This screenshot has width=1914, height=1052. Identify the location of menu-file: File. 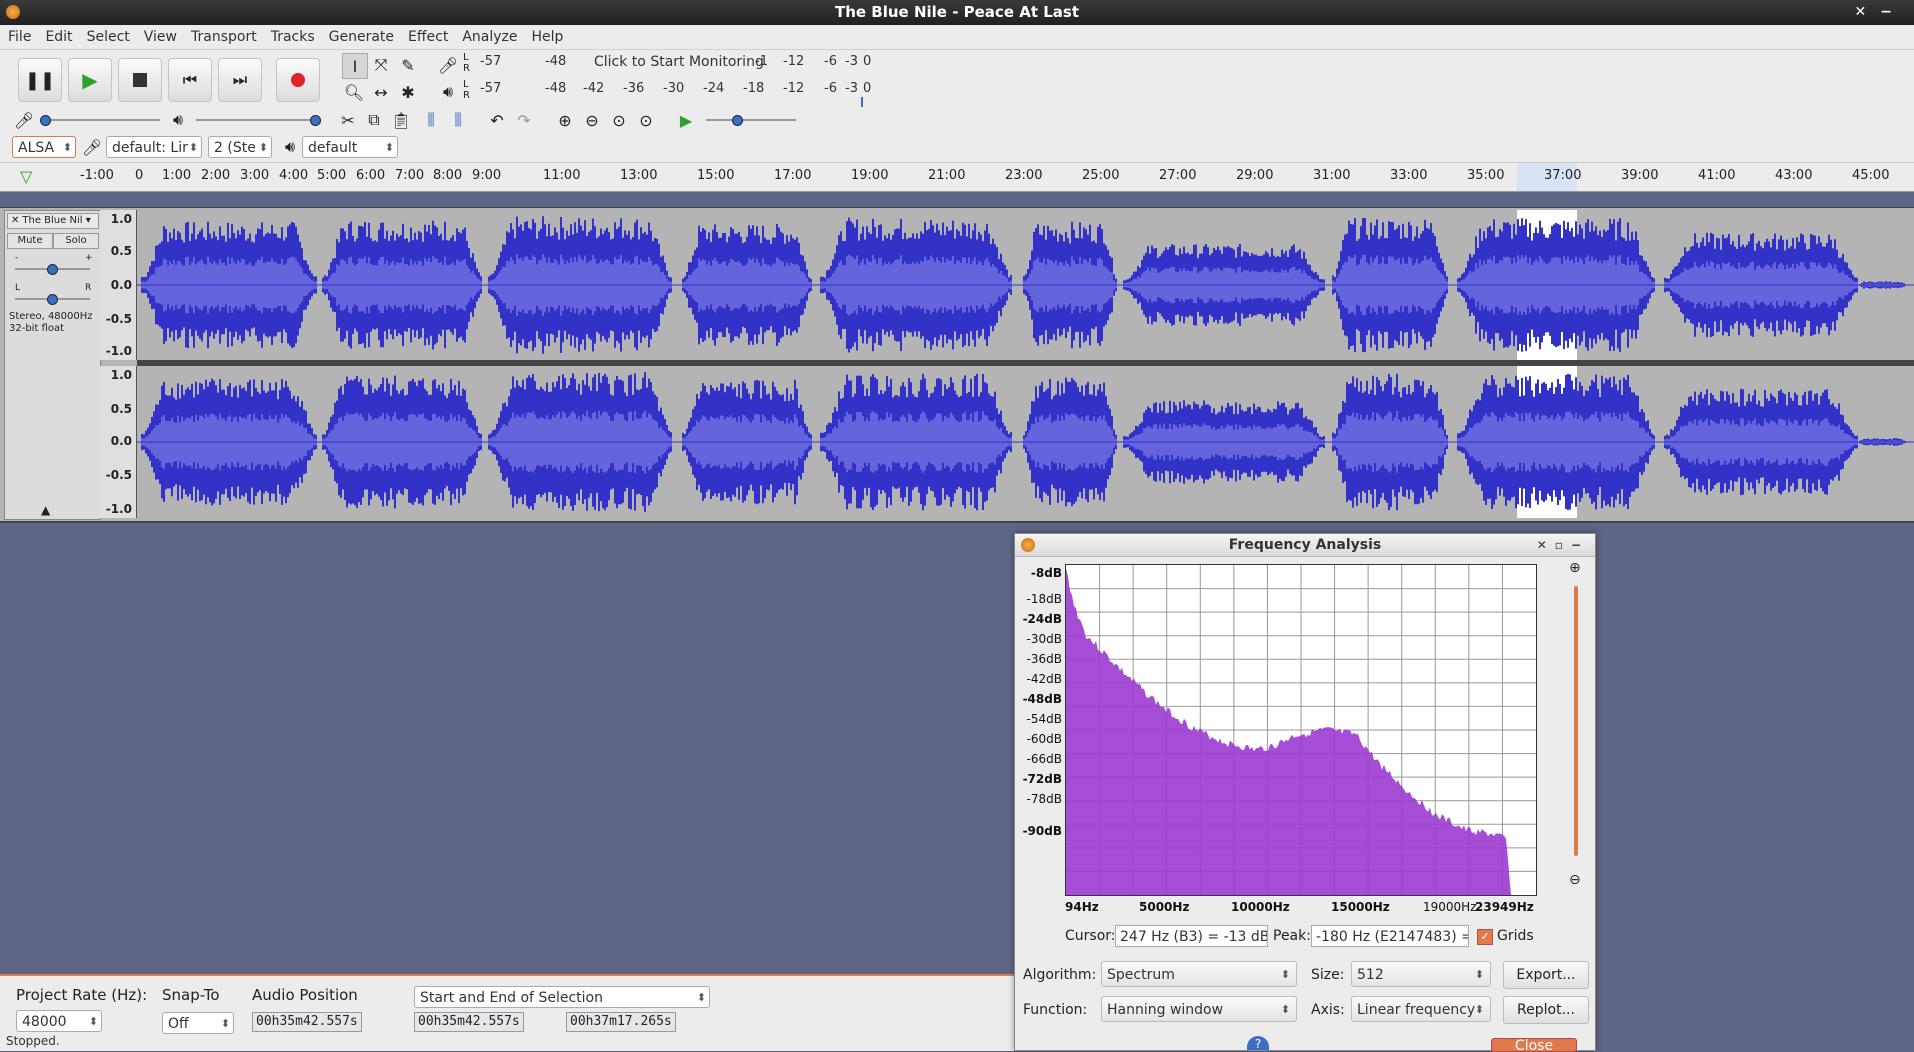
(19, 37).